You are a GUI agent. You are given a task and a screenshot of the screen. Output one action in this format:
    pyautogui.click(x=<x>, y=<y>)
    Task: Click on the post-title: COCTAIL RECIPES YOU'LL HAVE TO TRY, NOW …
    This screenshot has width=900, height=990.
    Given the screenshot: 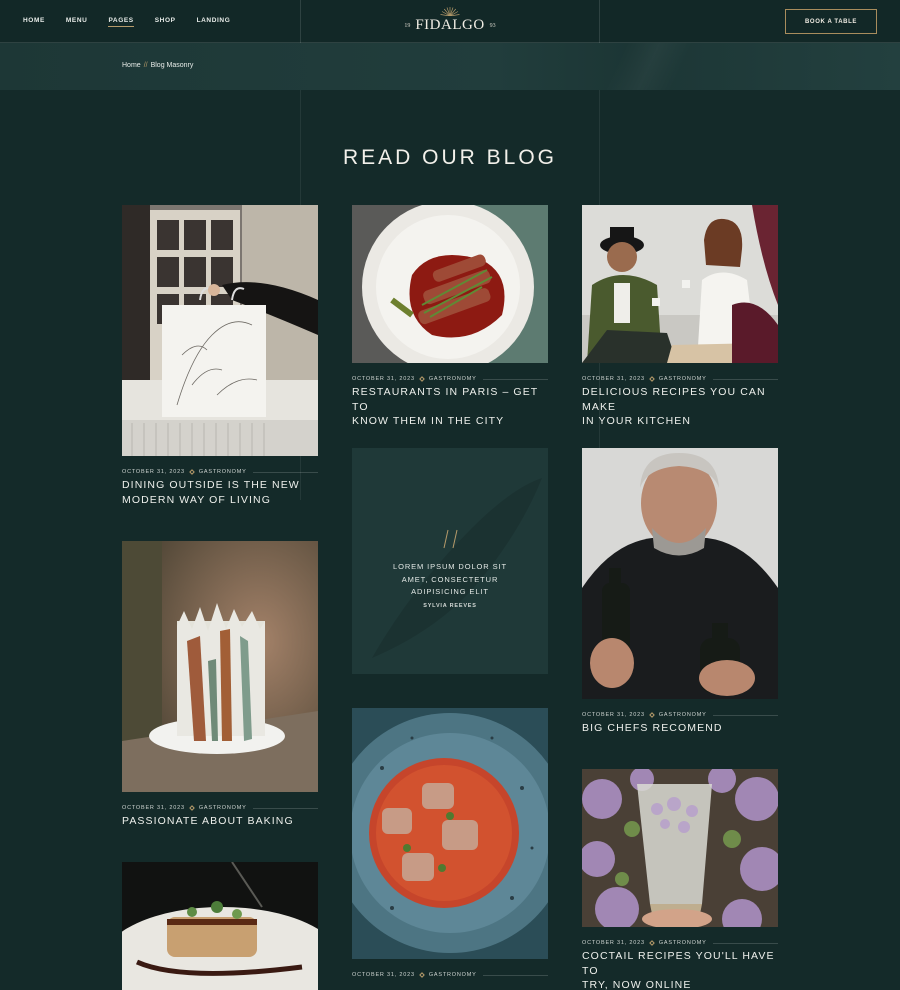 What is the action you would take?
    pyautogui.click(x=680, y=969)
    